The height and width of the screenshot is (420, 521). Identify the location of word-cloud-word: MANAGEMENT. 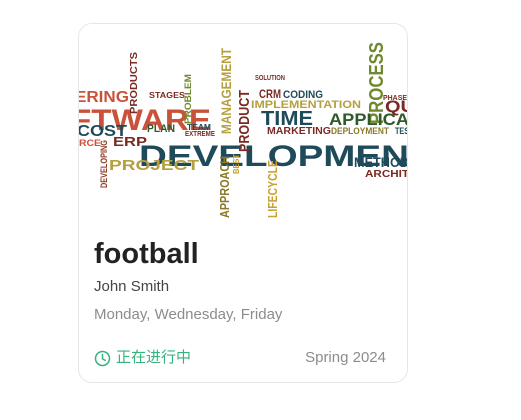
(226, 91).